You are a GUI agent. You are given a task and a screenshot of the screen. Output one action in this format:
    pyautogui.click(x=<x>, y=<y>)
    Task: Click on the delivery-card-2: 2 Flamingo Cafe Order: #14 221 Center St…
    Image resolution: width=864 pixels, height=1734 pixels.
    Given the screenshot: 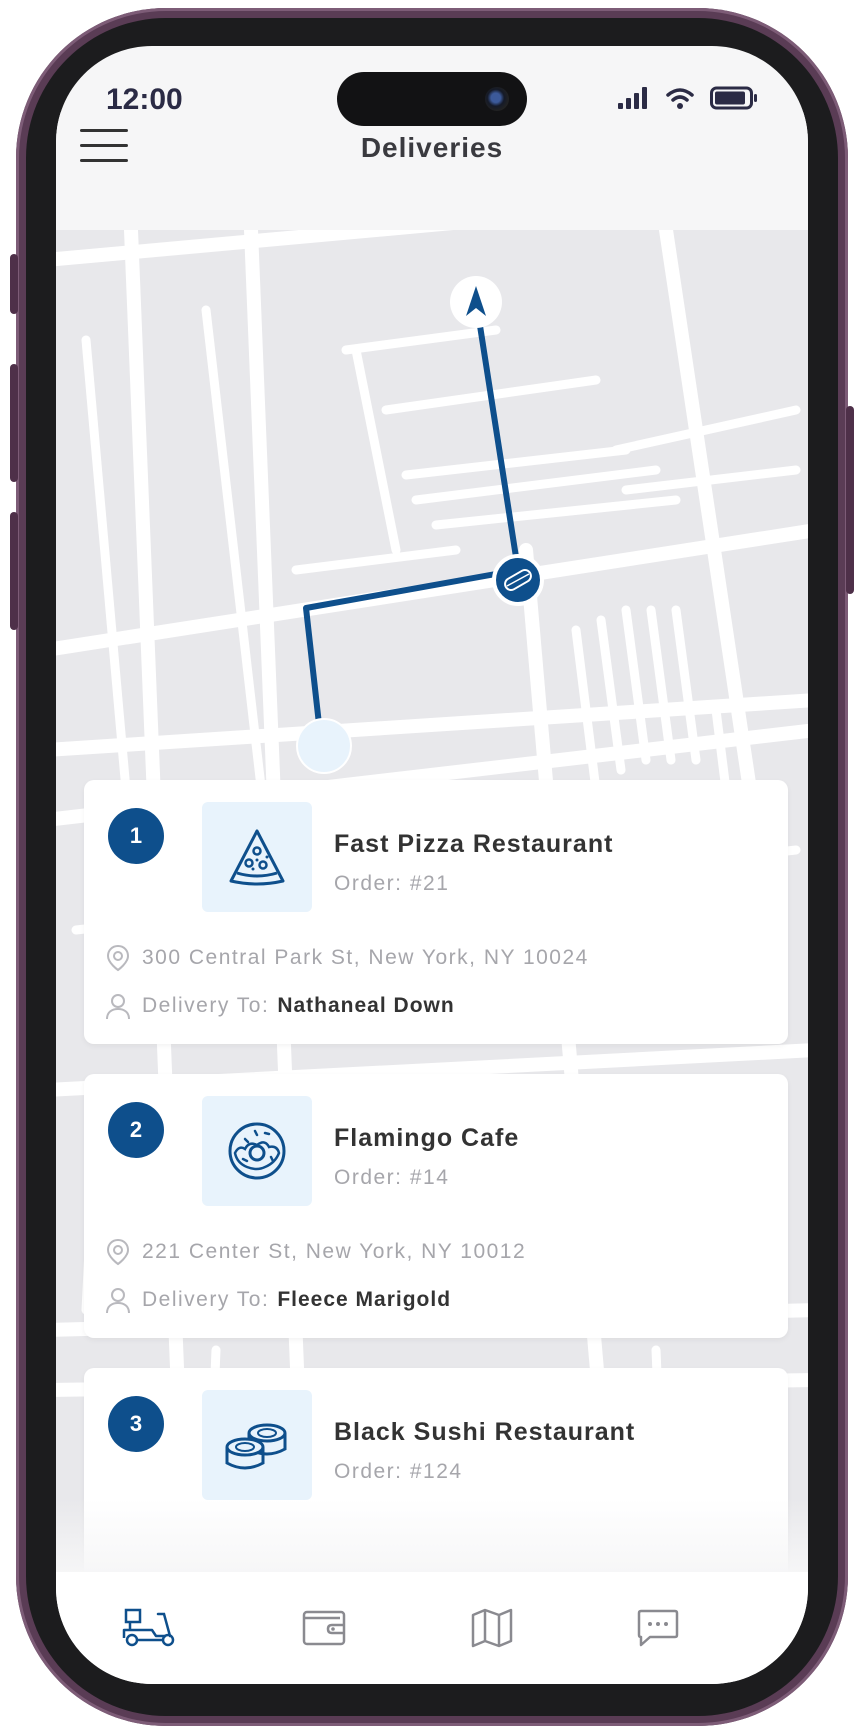 What is the action you would take?
    pyautogui.click(x=436, y=1206)
    